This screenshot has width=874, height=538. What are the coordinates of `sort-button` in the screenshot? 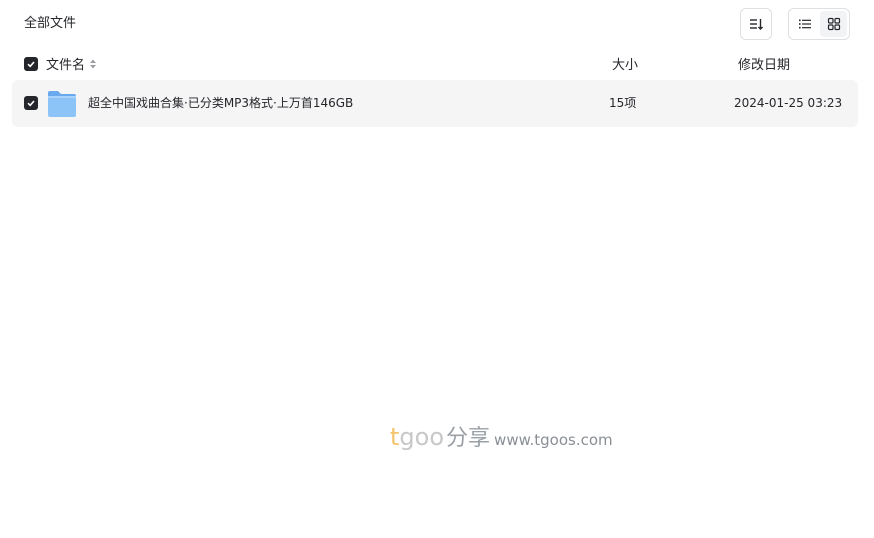 It's located at (756, 24).